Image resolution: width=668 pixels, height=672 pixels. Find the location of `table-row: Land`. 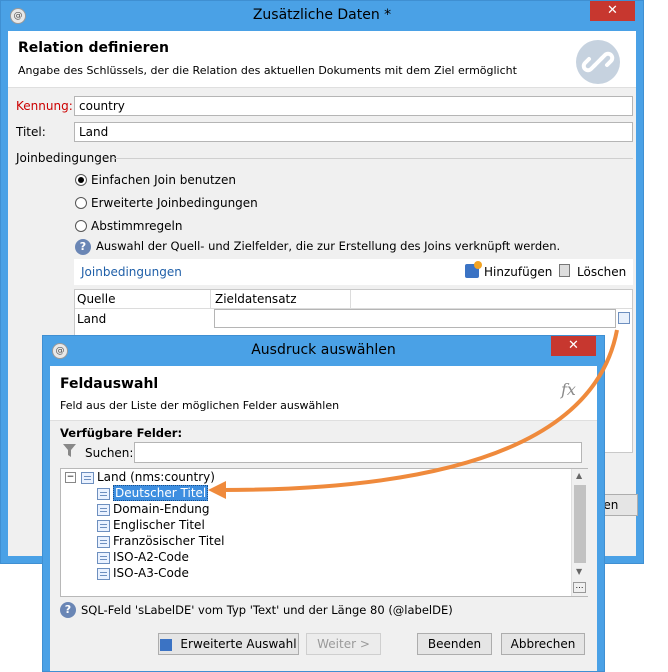

table-row: Land is located at coordinates (353, 319).